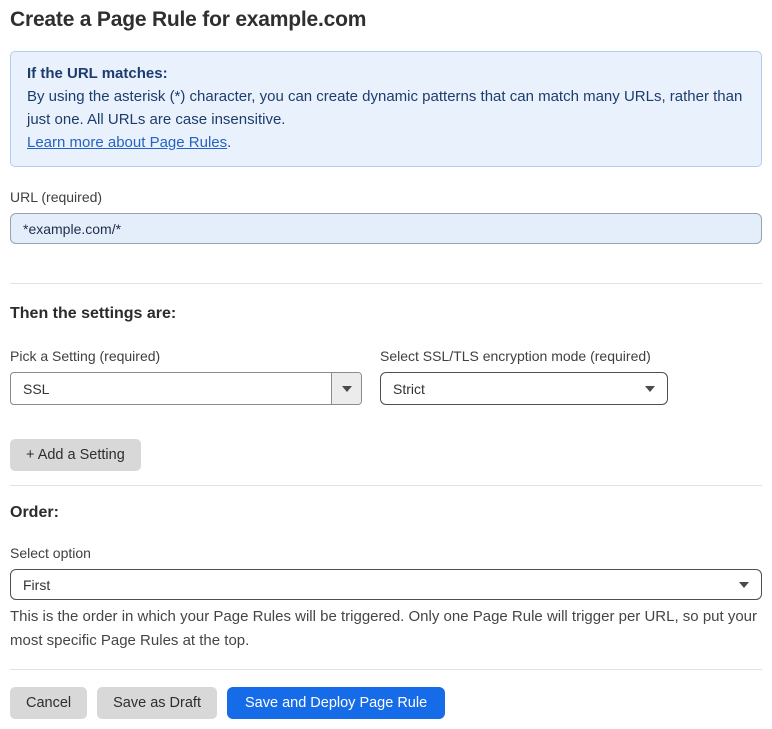 This screenshot has width=772, height=729. Describe the element at coordinates (188, 19) in the screenshot. I see `page-title: Create a Page Rule for example.com` at that location.